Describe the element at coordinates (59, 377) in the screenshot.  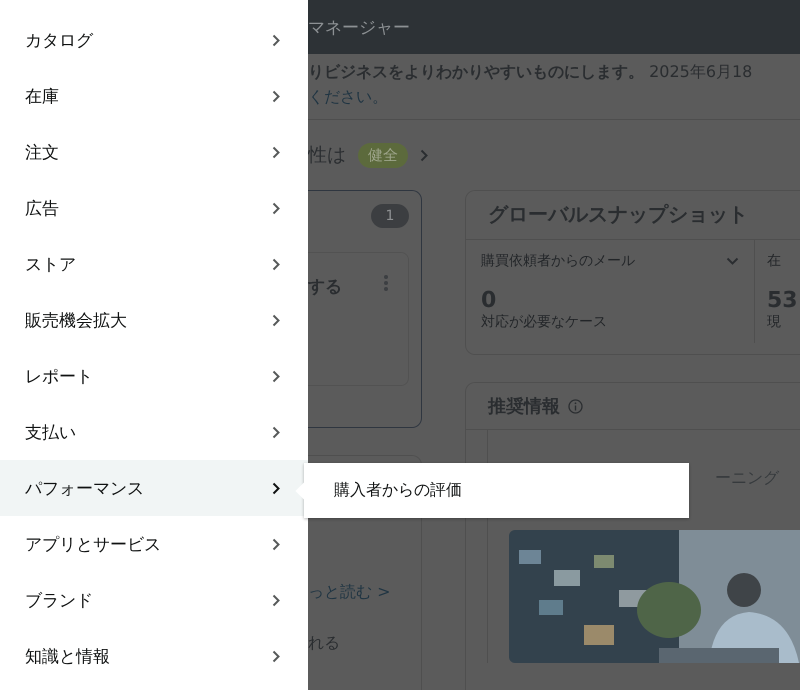
I see `menu-item-label: レポート` at that location.